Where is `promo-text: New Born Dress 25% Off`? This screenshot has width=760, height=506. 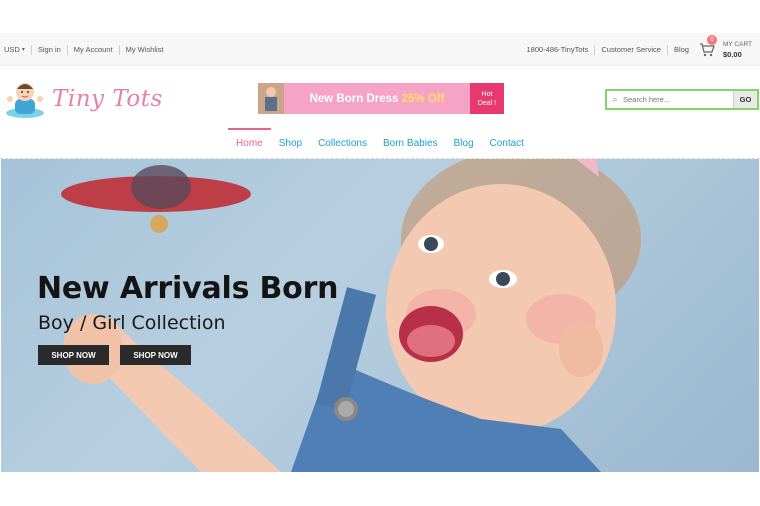
promo-text: New Born Dress 25% Off is located at coordinates (377, 99).